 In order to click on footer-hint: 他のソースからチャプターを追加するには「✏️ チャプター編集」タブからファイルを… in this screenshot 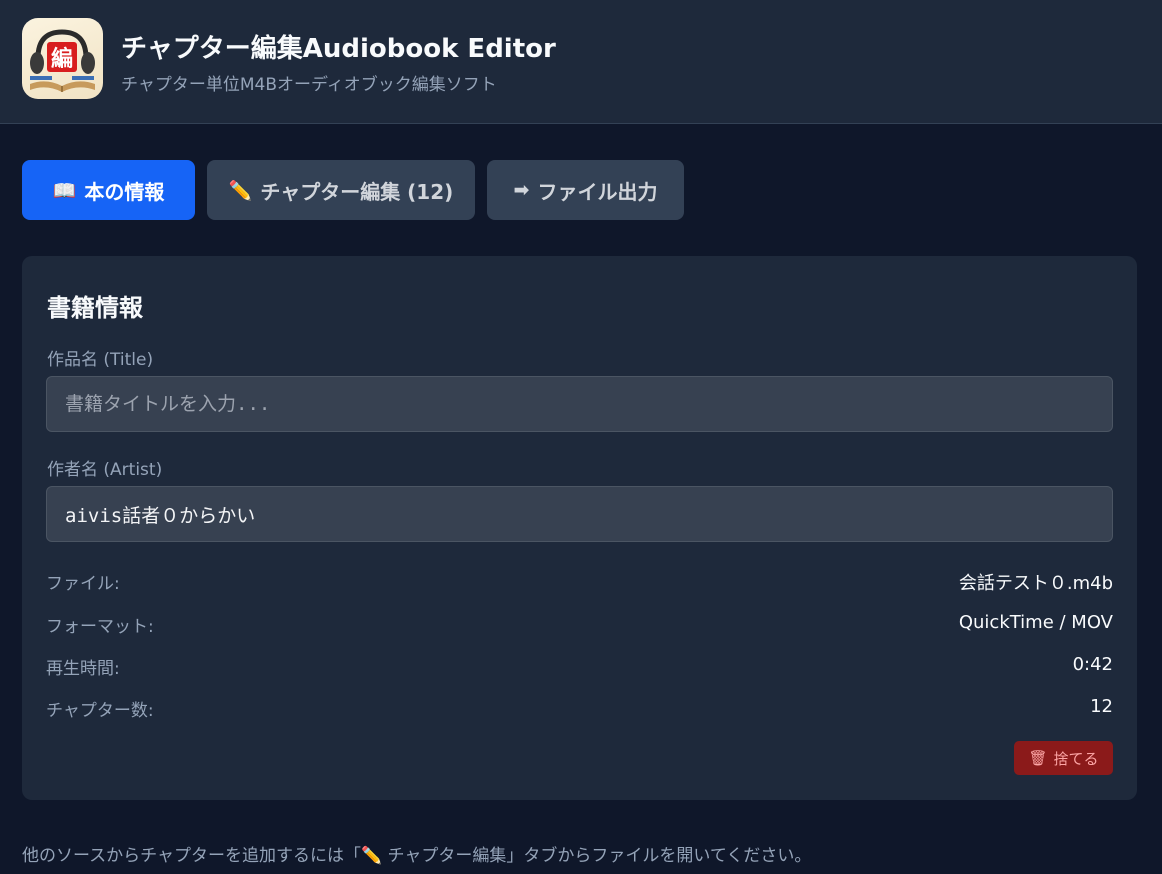, I will do `click(417, 856)`.